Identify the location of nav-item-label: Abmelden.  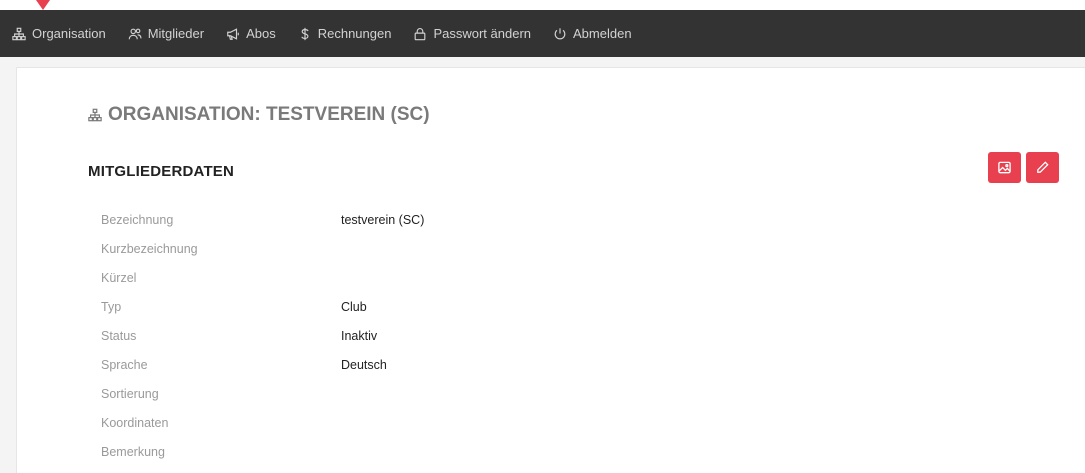
(602, 33).